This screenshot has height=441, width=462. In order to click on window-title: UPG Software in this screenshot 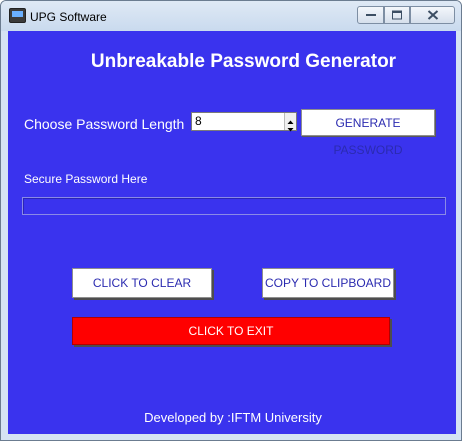, I will do `click(68, 17)`.